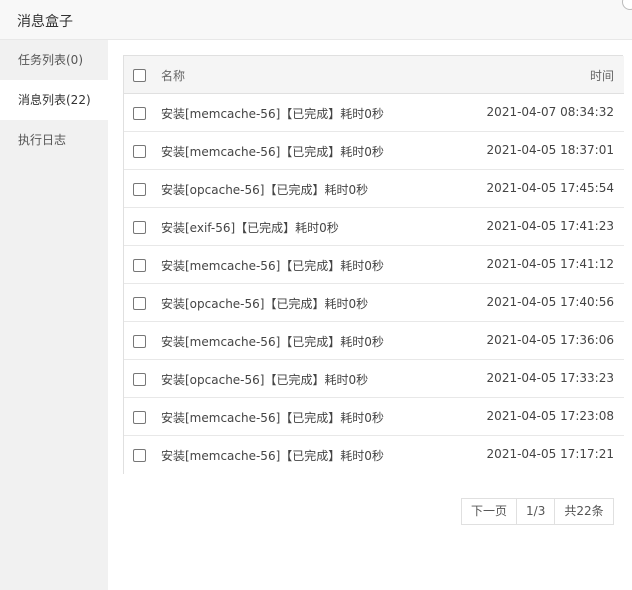 This screenshot has height=590, width=632. Describe the element at coordinates (550, 454) in the screenshot. I see `message-time: 2021-04-05 17:17:21` at that location.